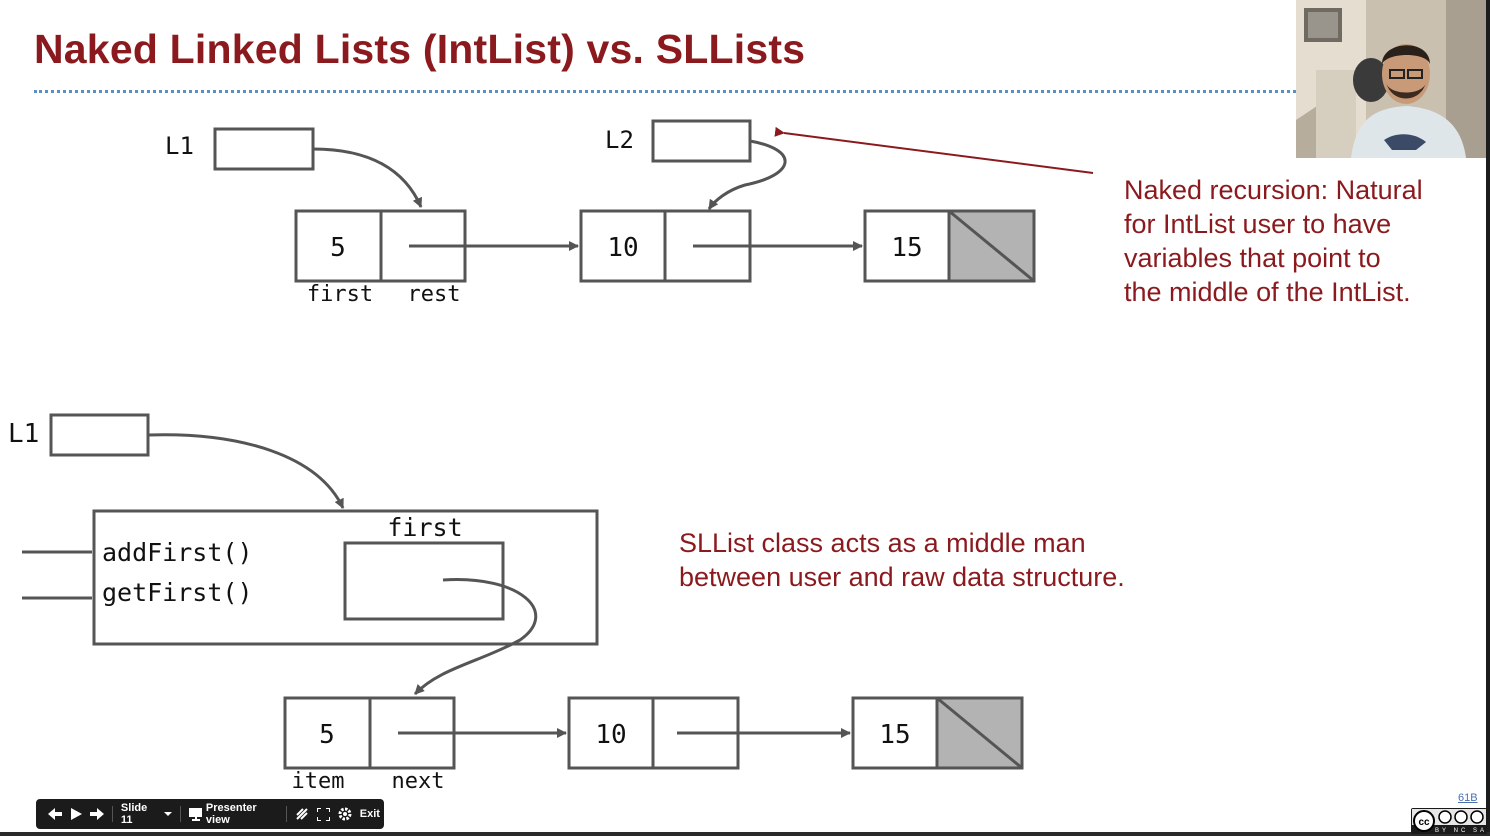 The width and height of the screenshot is (1490, 839). What do you see at coordinates (338, 248) in the screenshot?
I see `top-node-1-value: 5` at bounding box center [338, 248].